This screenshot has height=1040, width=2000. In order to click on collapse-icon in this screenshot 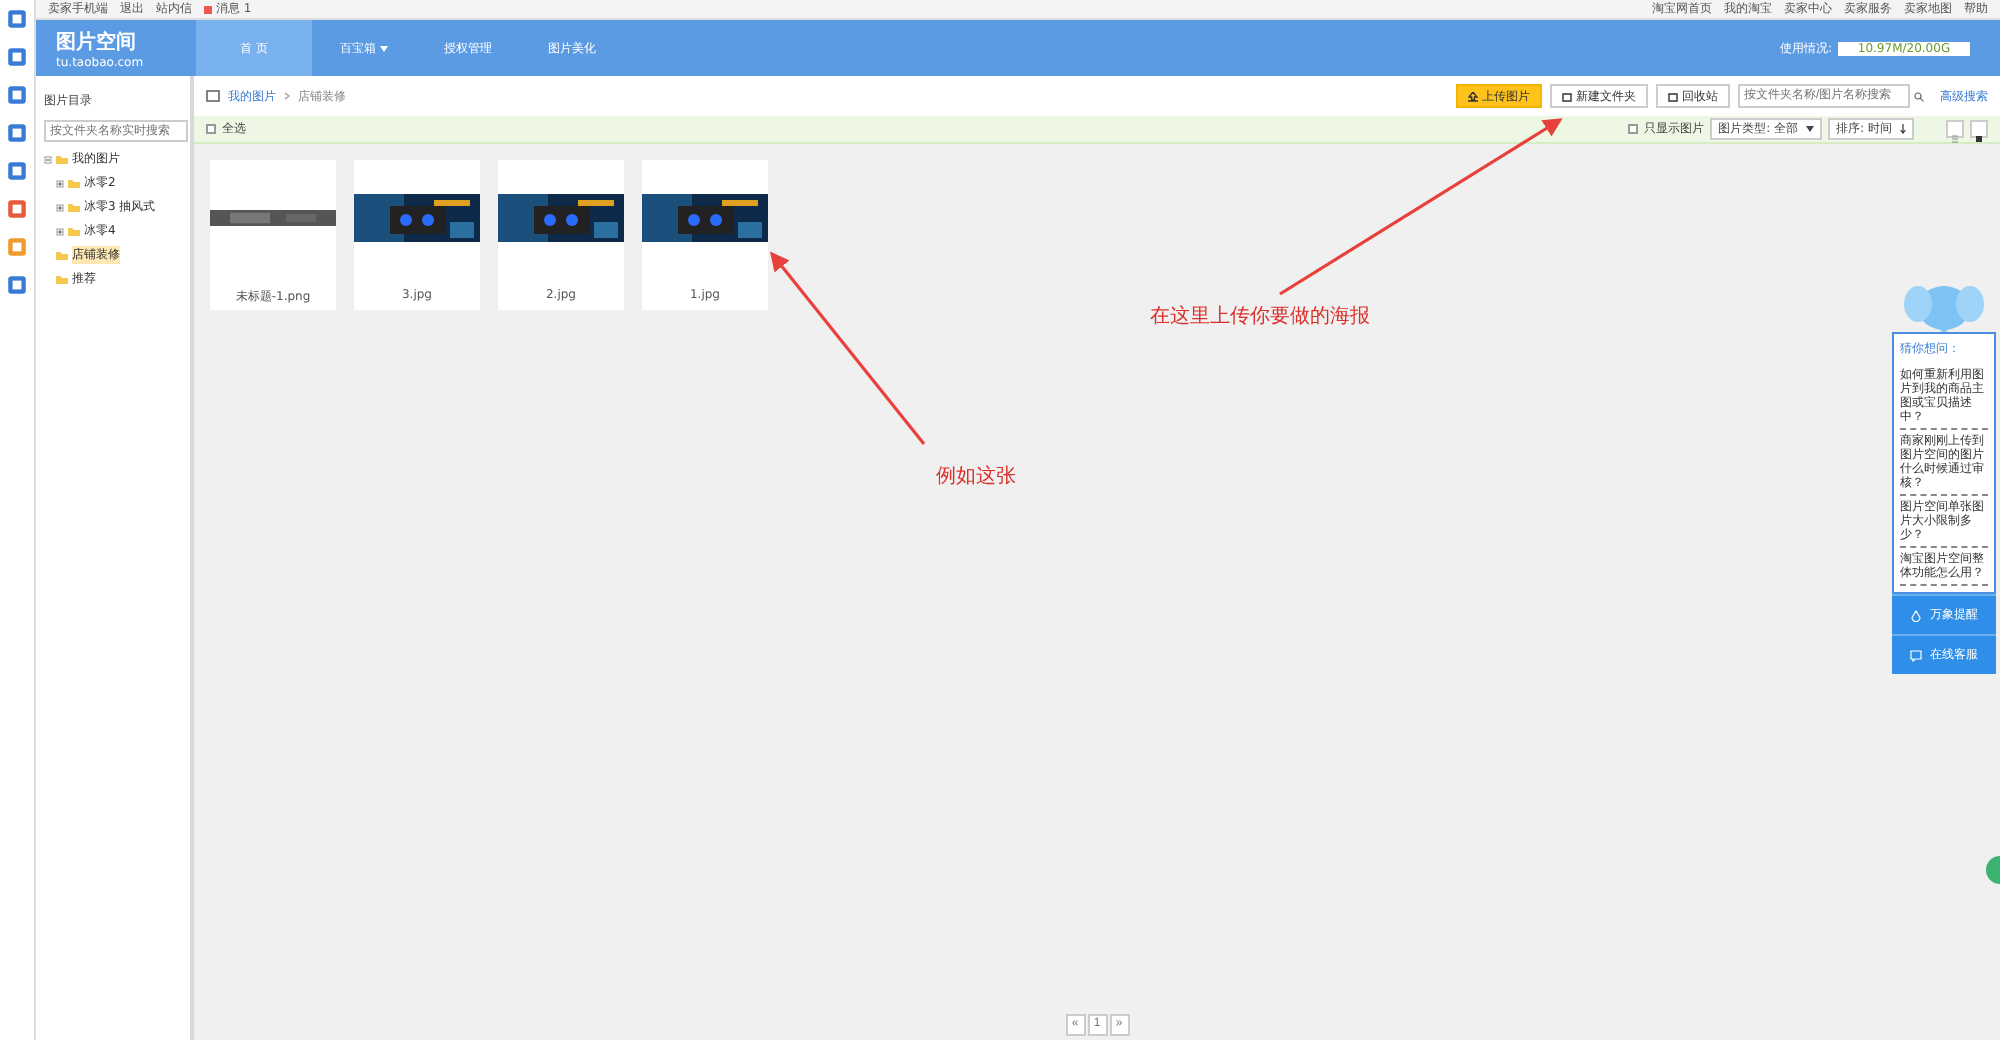, I will do `click(48, 159)`.